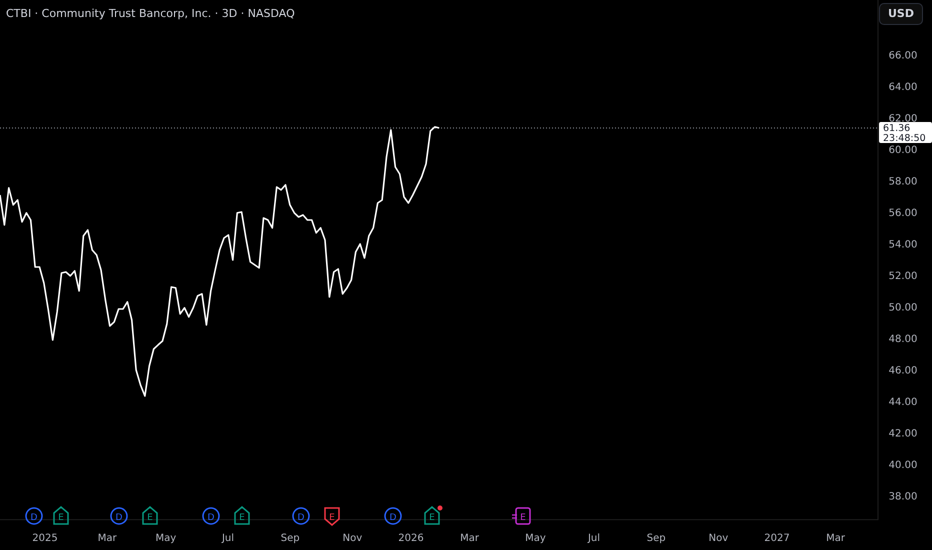 The image size is (932, 550). I want to click on price-axis-label: 66.00, so click(903, 56).